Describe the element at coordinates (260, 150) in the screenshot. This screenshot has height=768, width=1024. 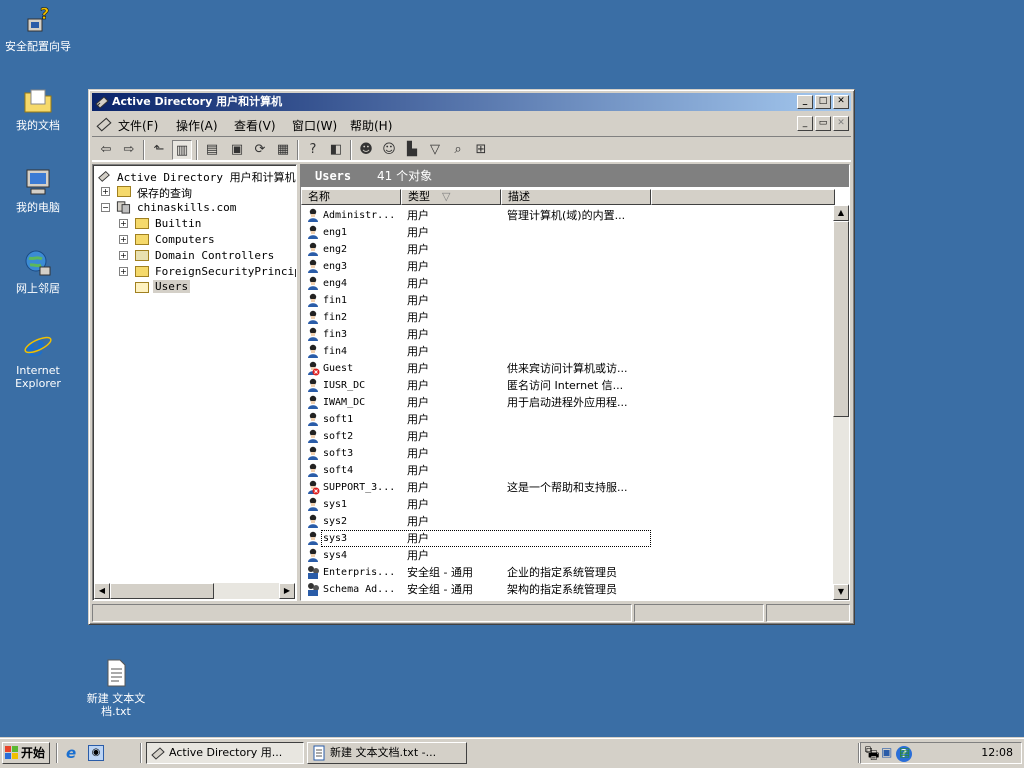
I see `refresh-icon: ⟳` at that location.